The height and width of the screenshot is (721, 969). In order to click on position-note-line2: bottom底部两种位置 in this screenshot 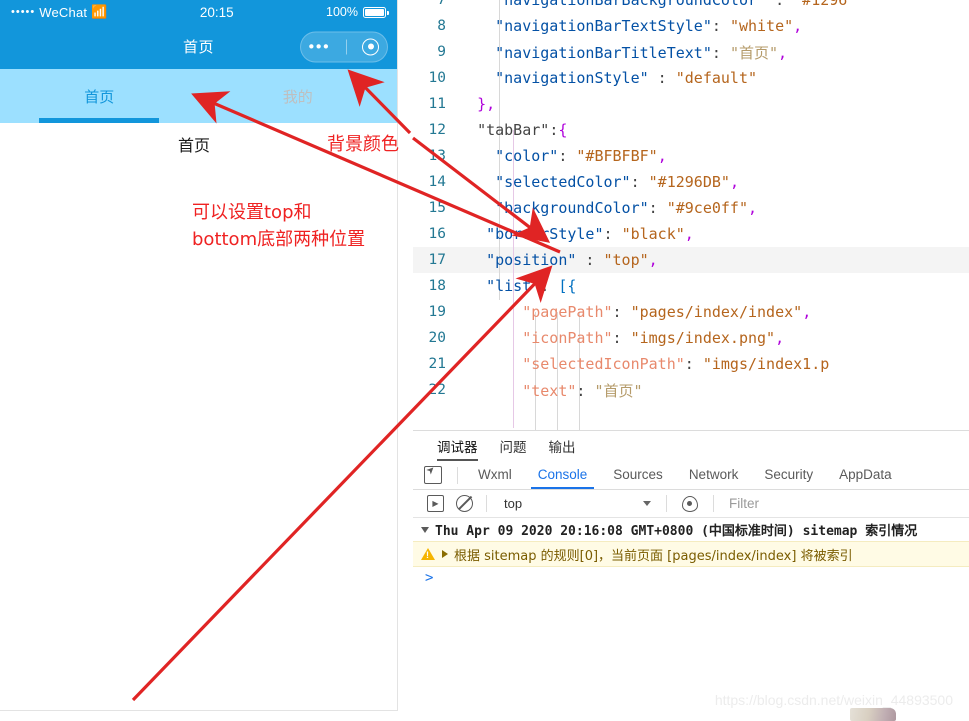, I will do `click(279, 239)`.